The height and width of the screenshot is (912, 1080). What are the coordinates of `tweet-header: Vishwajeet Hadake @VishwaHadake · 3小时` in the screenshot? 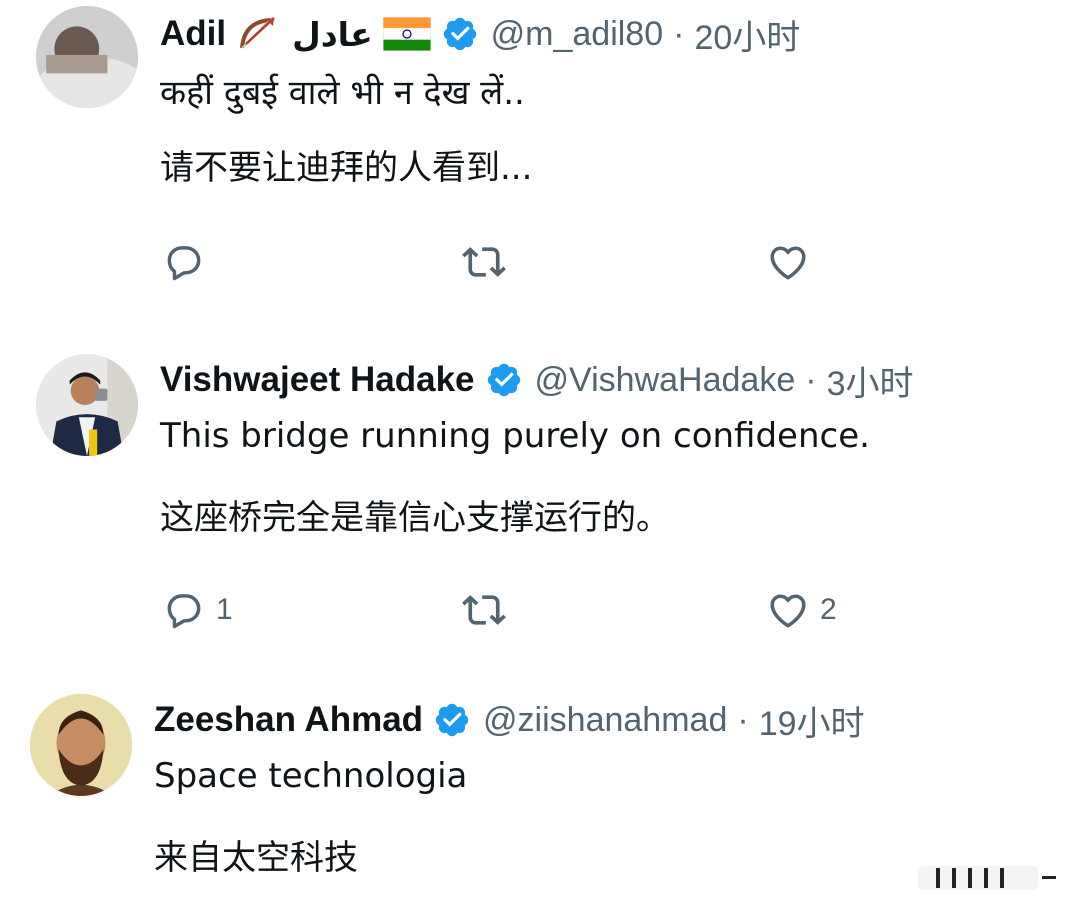 It's located at (536, 380).